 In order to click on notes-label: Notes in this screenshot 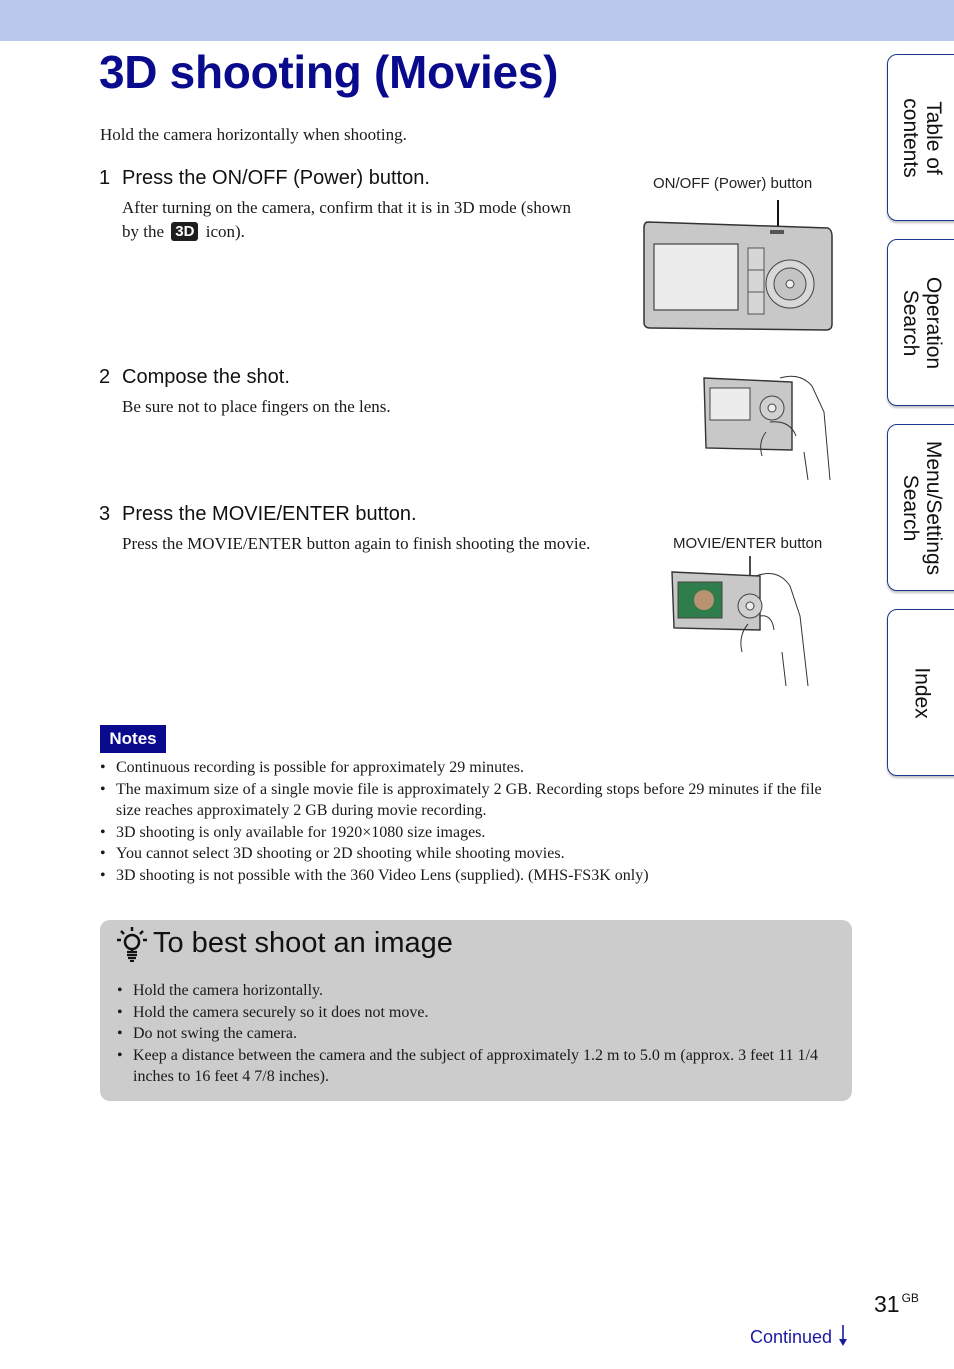, I will do `click(133, 739)`.